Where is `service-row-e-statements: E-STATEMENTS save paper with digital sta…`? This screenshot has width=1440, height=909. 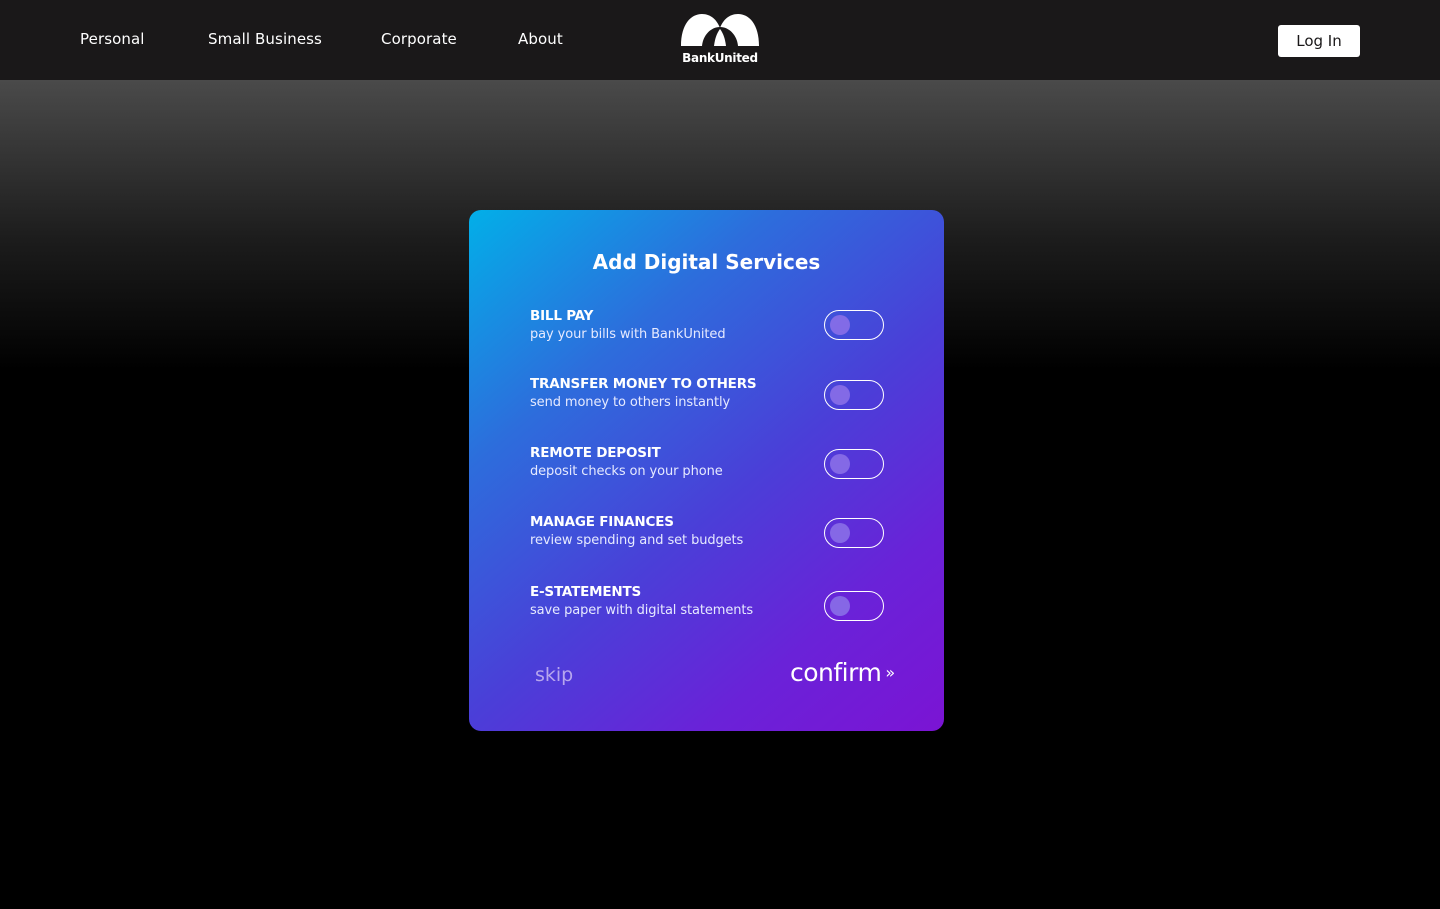 service-row-e-statements: E-STATEMENTS save paper with digital sta… is located at coordinates (707, 604).